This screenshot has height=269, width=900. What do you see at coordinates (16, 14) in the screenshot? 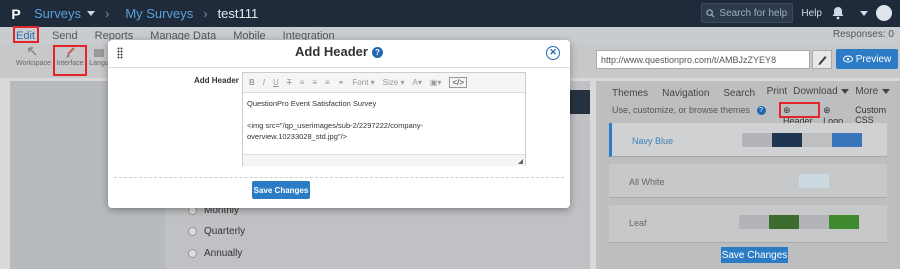
I see `questionpro-logo: P` at bounding box center [16, 14].